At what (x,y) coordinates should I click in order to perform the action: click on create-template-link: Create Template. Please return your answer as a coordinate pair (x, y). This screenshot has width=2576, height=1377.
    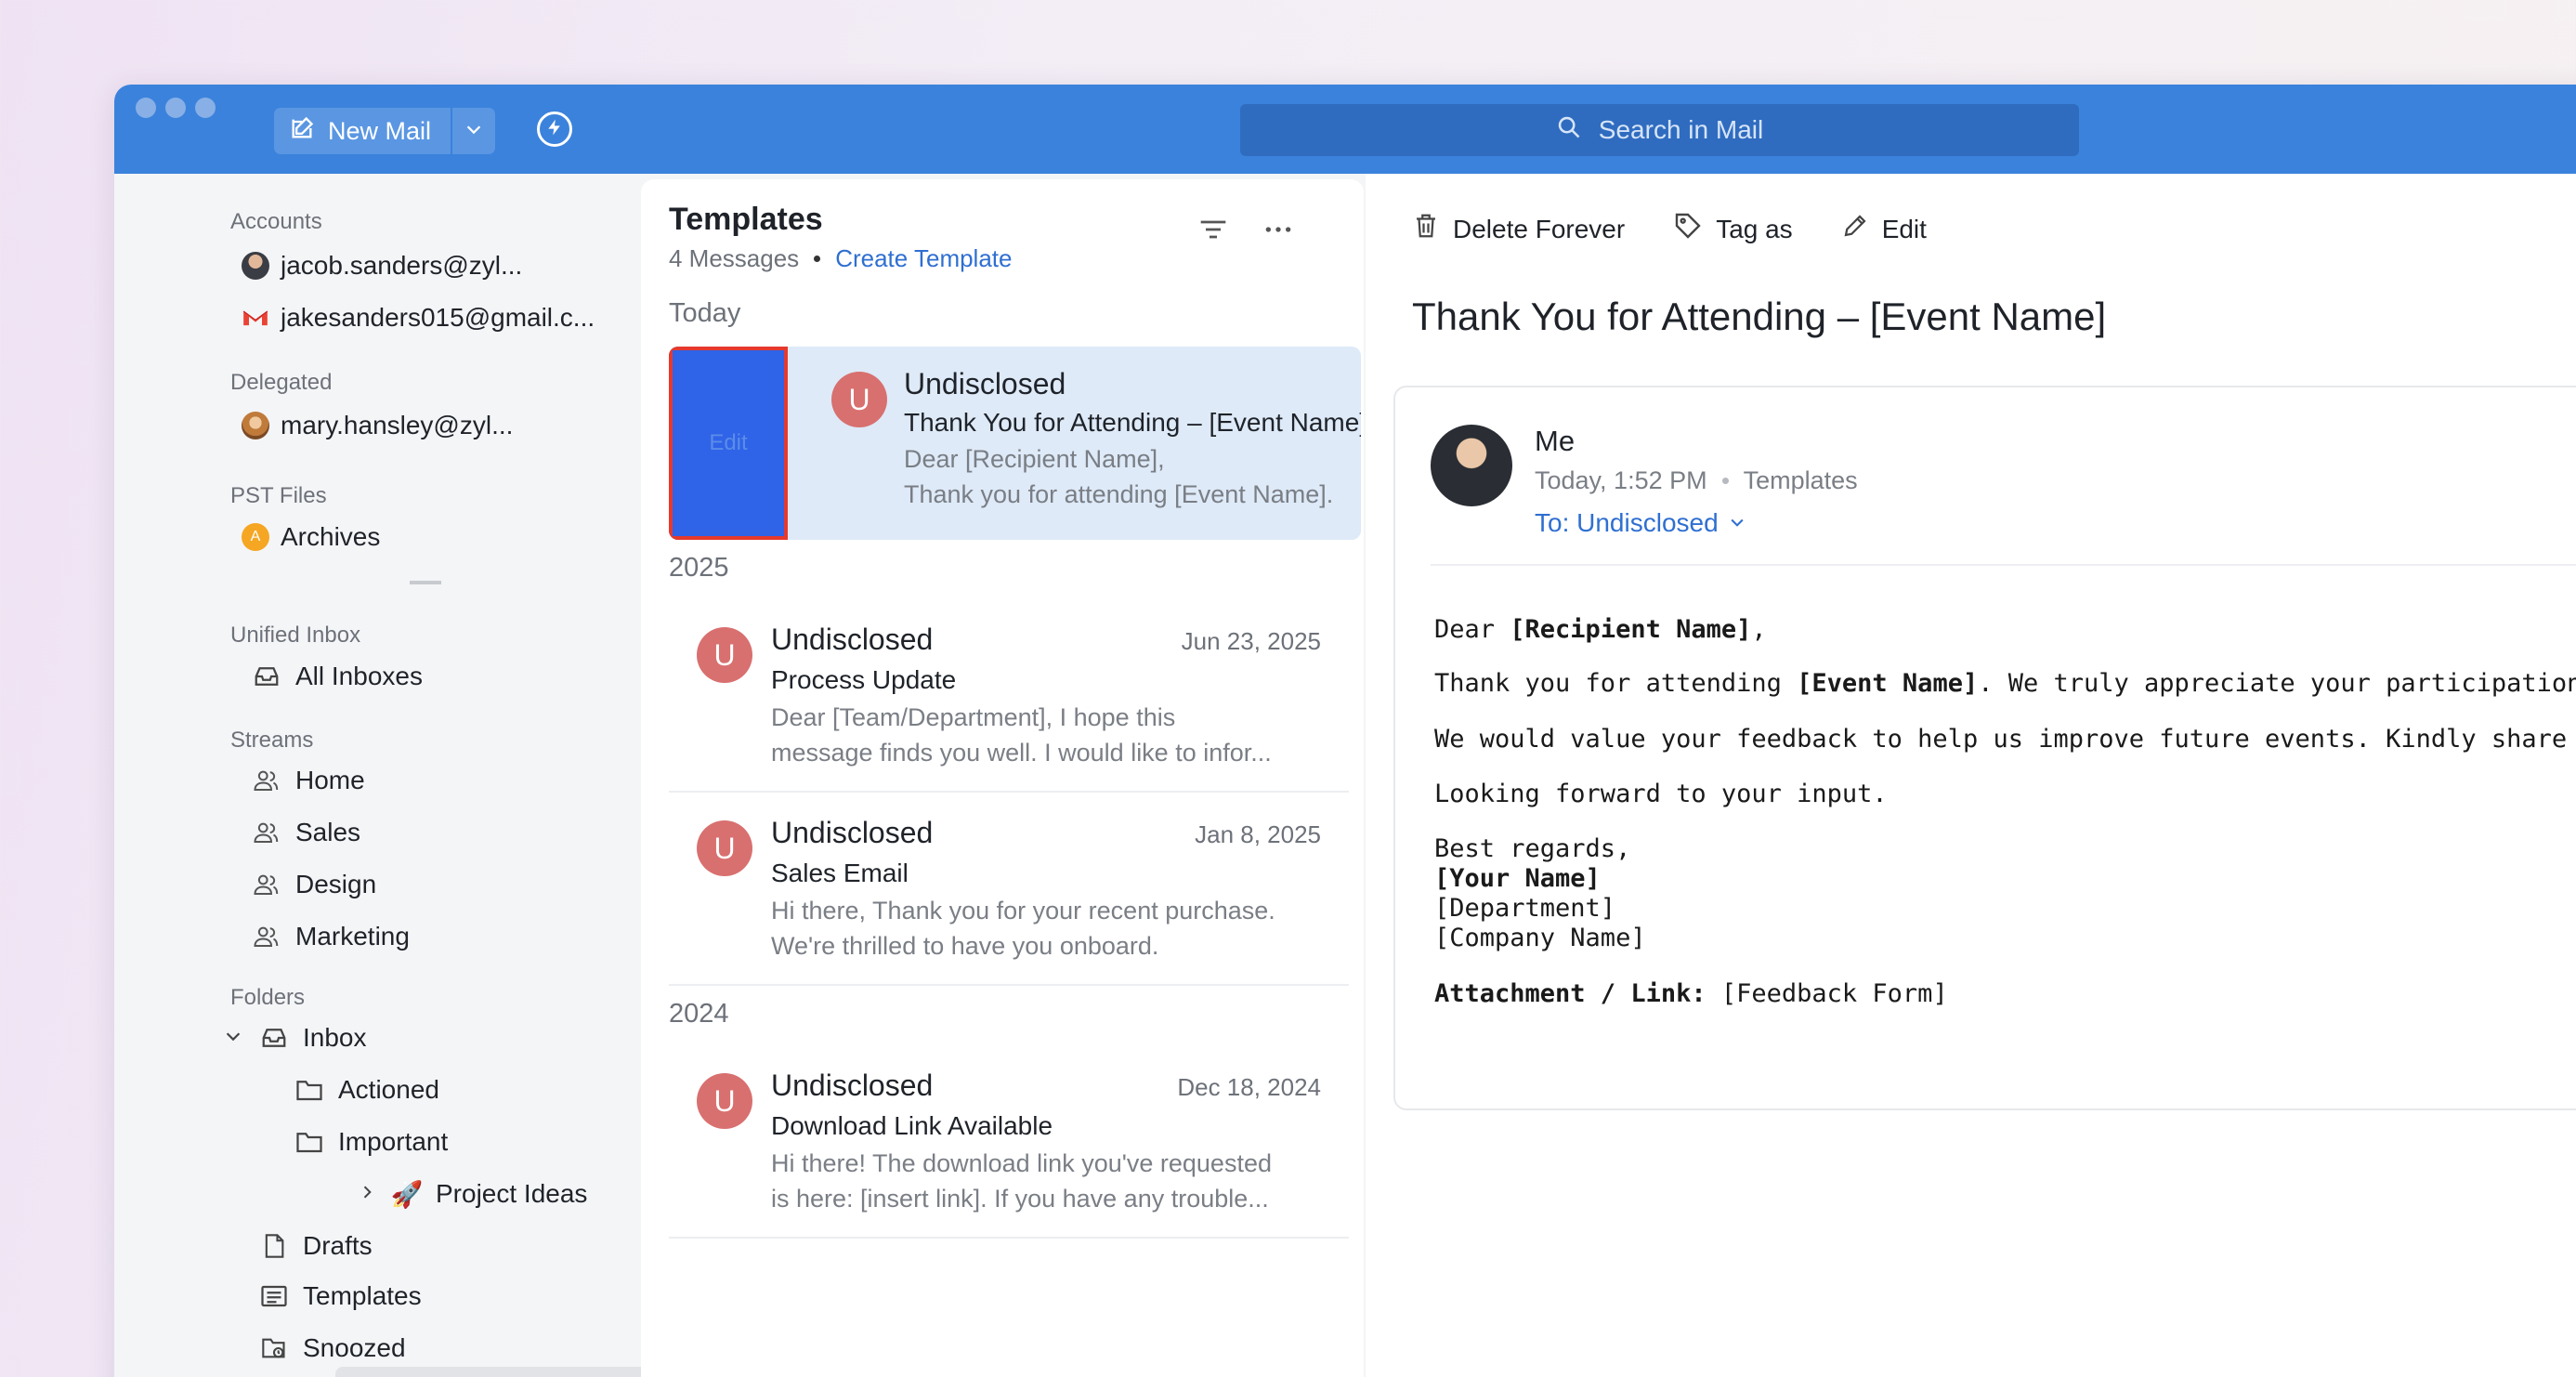
    Looking at the image, I should click on (924, 258).